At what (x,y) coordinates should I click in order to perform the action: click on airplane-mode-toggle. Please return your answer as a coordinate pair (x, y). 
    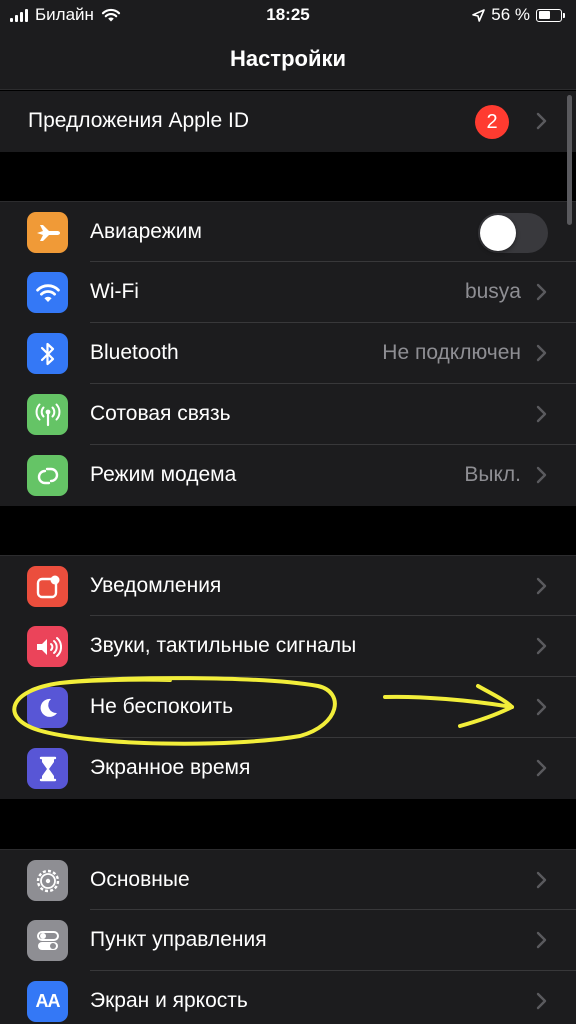
    Looking at the image, I should click on (513, 233).